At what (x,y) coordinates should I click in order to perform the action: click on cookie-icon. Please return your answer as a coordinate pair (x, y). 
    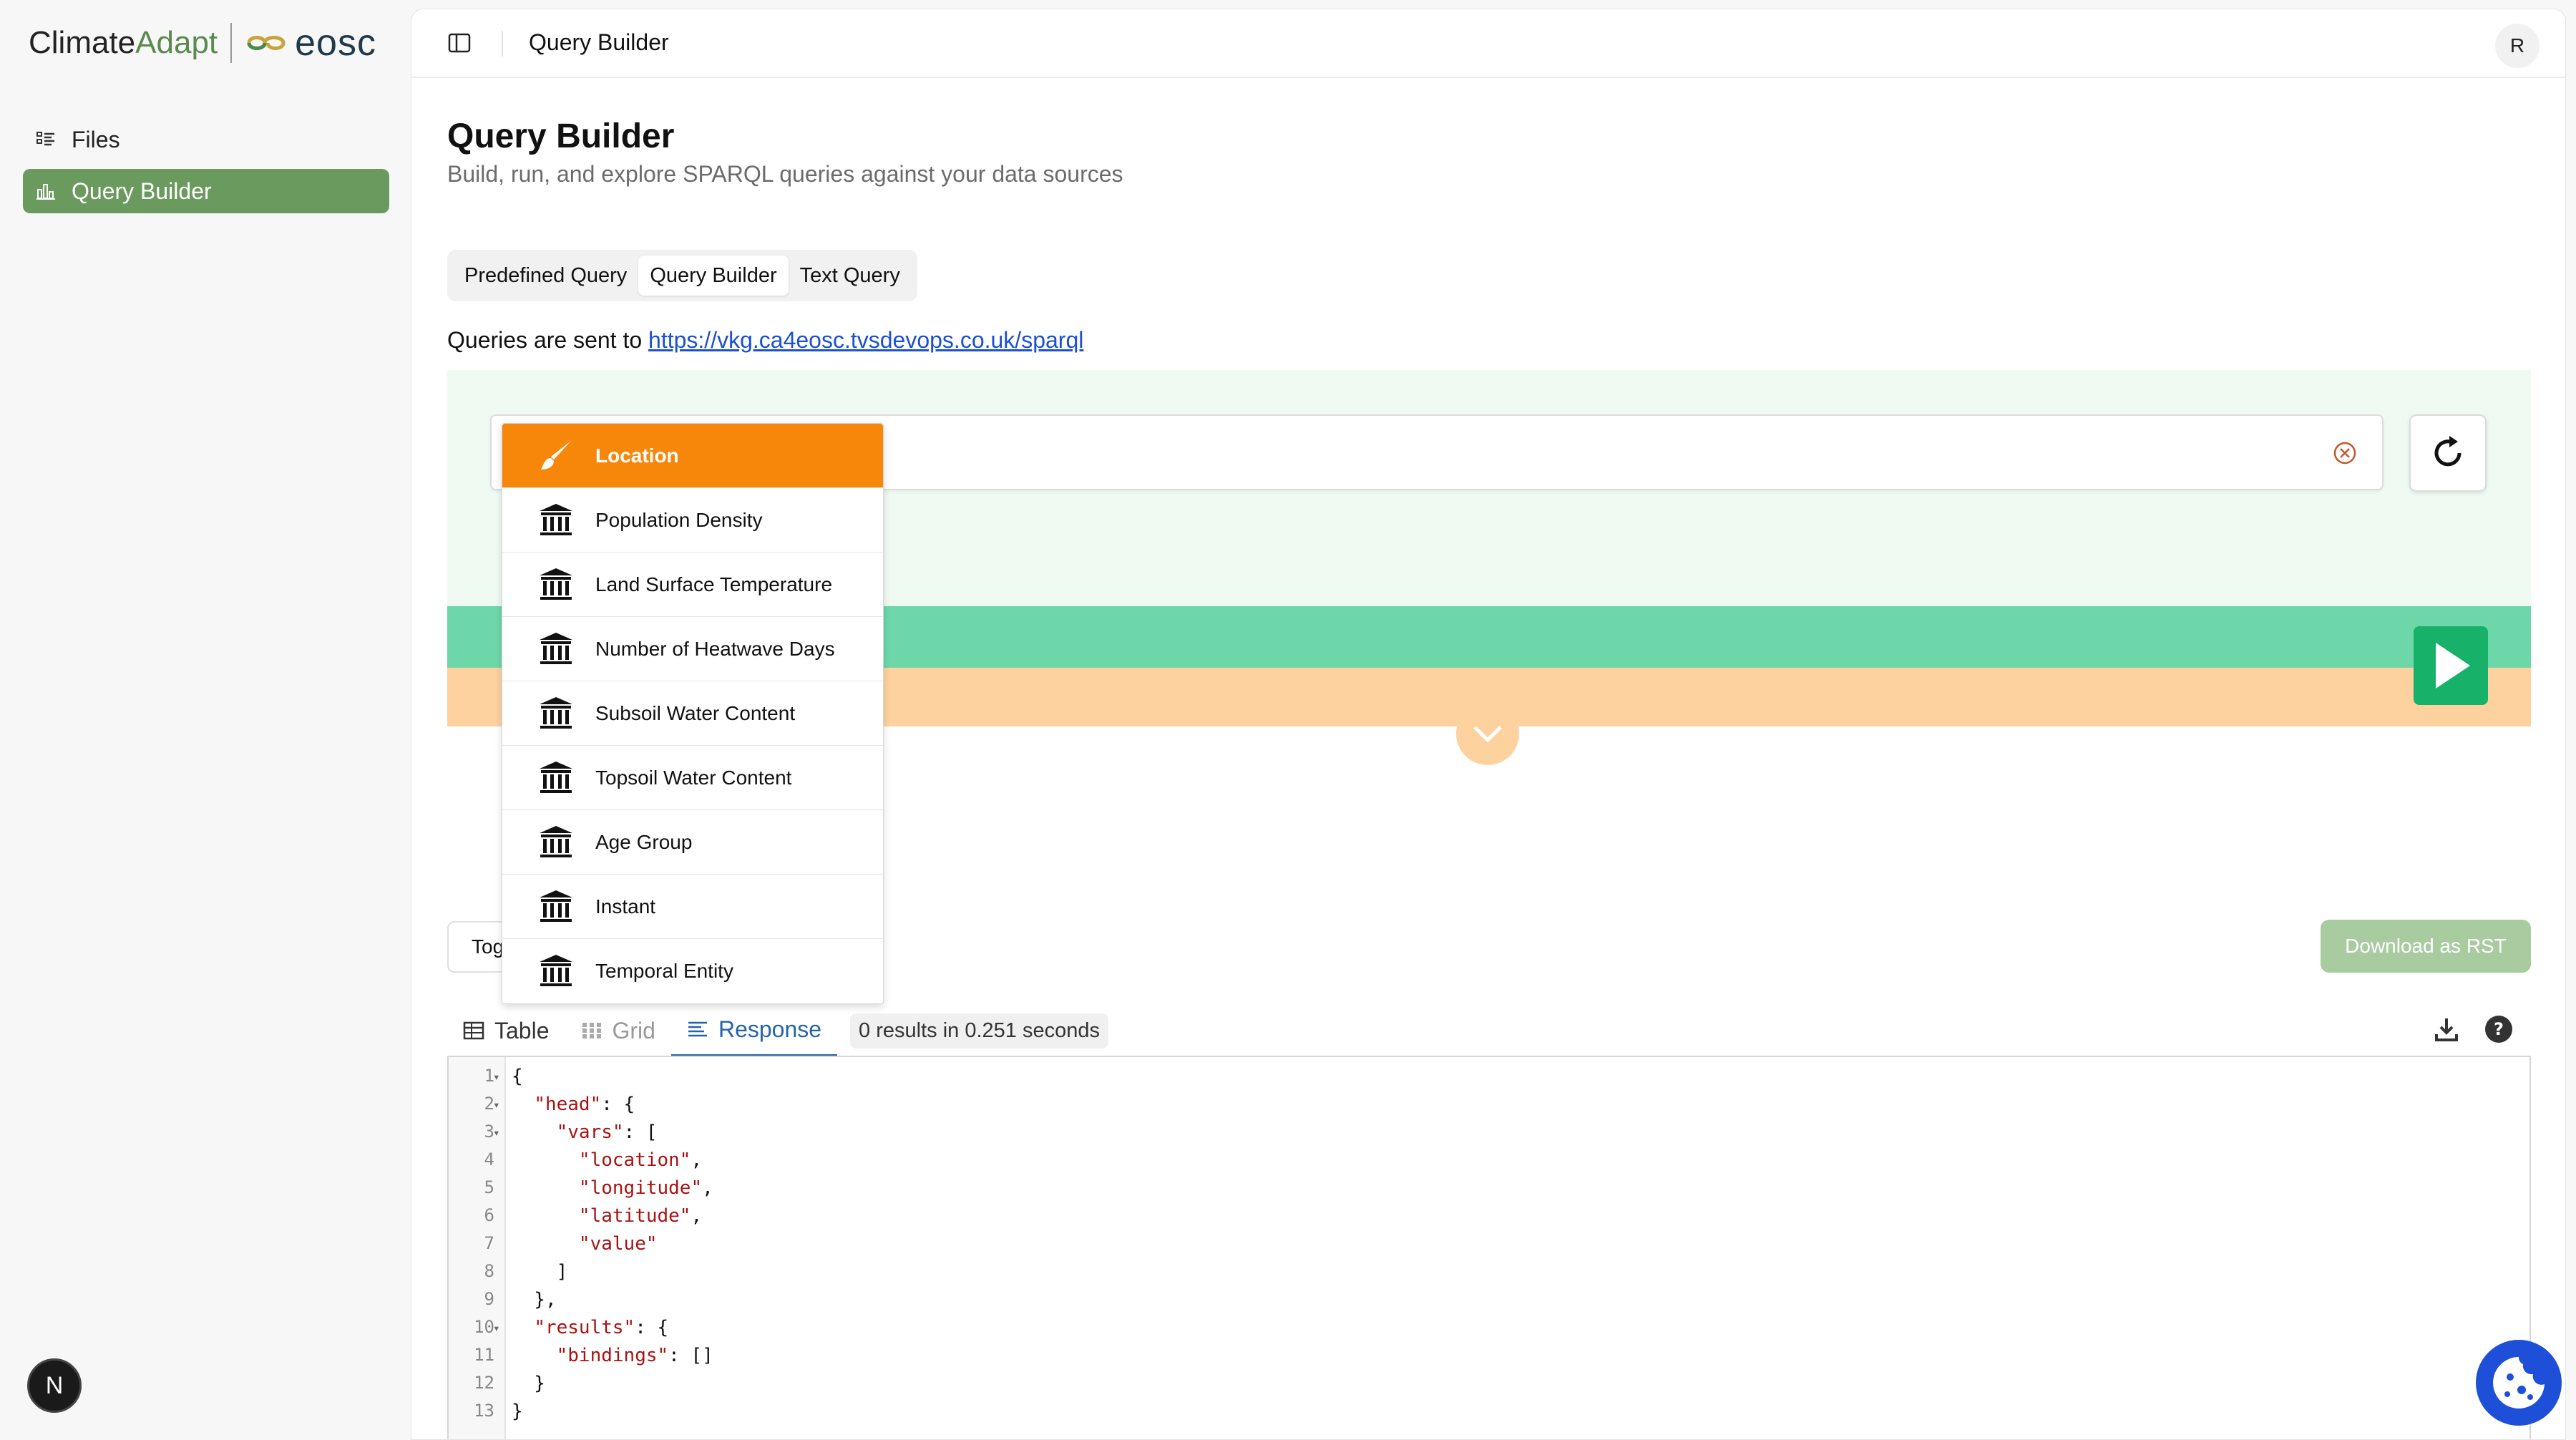
    Looking at the image, I should click on (2519, 1383).